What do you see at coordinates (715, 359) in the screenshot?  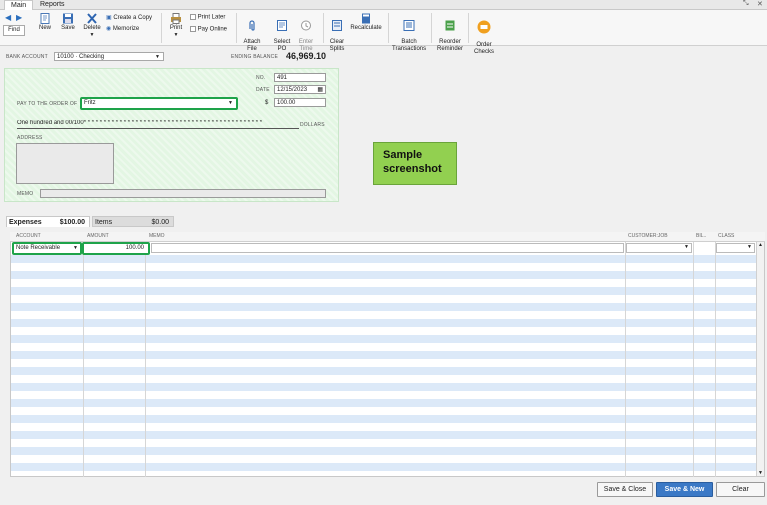 I see `column-divider` at bounding box center [715, 359].